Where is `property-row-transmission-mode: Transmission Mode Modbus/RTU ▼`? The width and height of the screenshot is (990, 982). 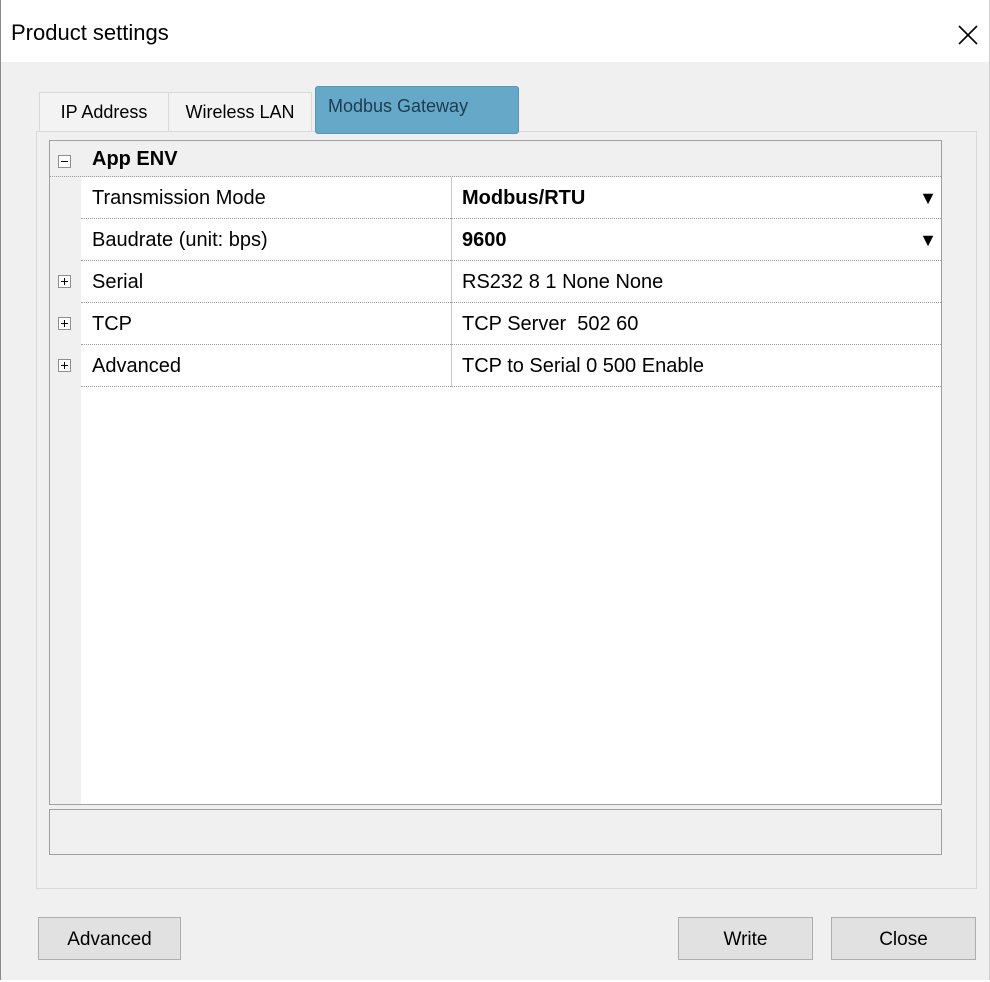 property-row-transmission-mode: Transmission Mode Modbus/RTU ▼ is located at coordinates (495, 198).